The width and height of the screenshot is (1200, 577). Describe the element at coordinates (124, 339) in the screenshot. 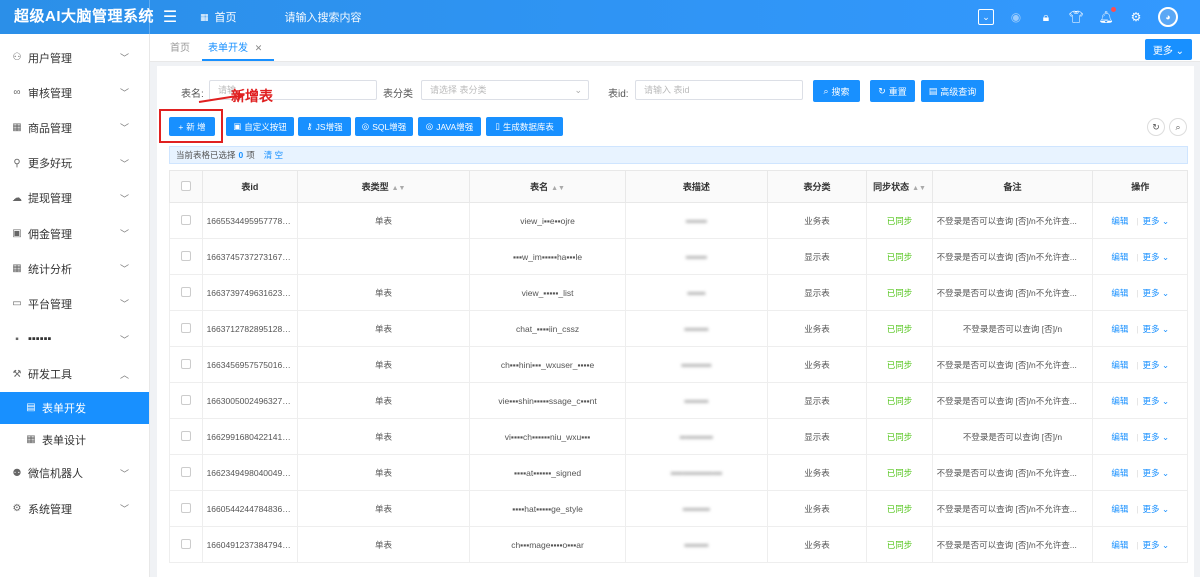

I see `chevron-down-icon: ﹀` at that location.